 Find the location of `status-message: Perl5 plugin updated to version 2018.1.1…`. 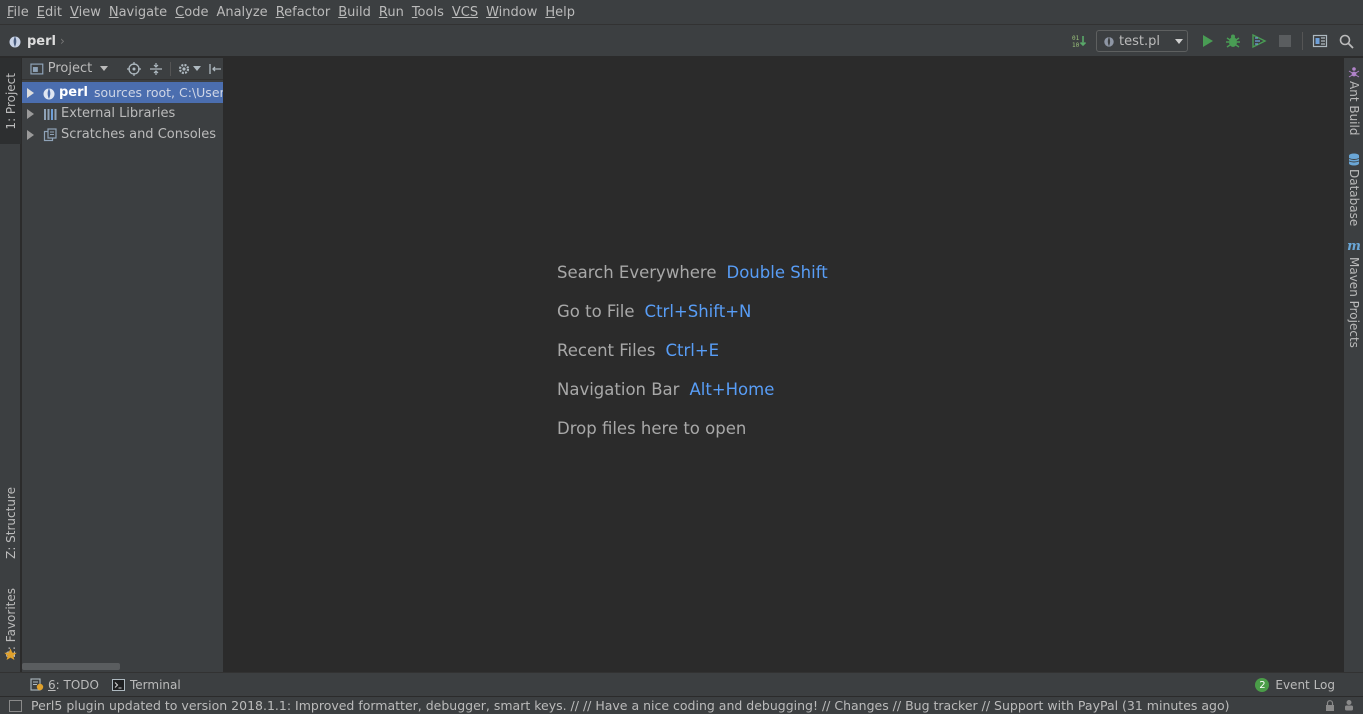

status-message: Perl5 plugin updated to version 2018.1.1… is located at coordinates (630, 705).